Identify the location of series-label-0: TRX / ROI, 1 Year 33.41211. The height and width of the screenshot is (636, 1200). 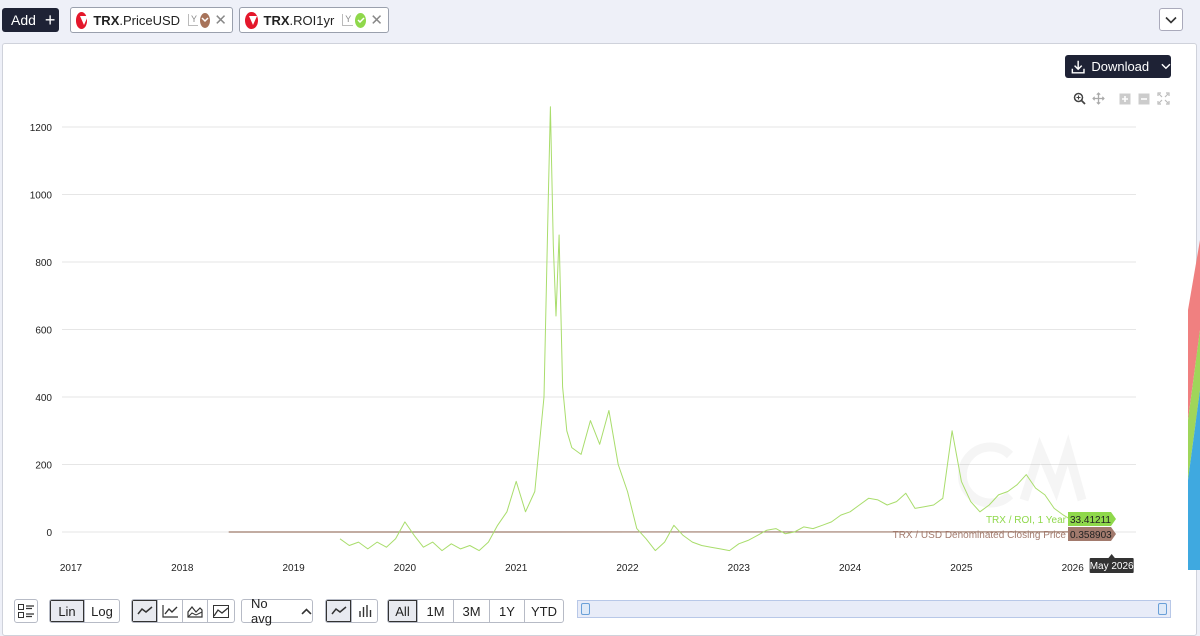
(1051, 519).